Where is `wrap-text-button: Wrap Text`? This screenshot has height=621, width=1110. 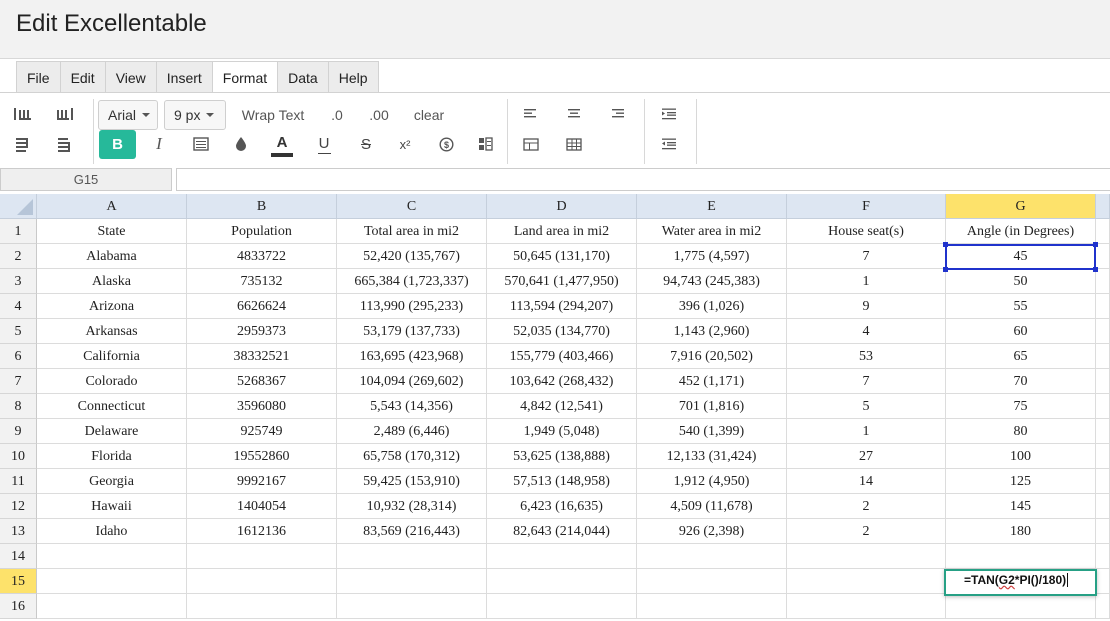
wrap-text-button: Wrap Text is located at coordinates (273, 115).